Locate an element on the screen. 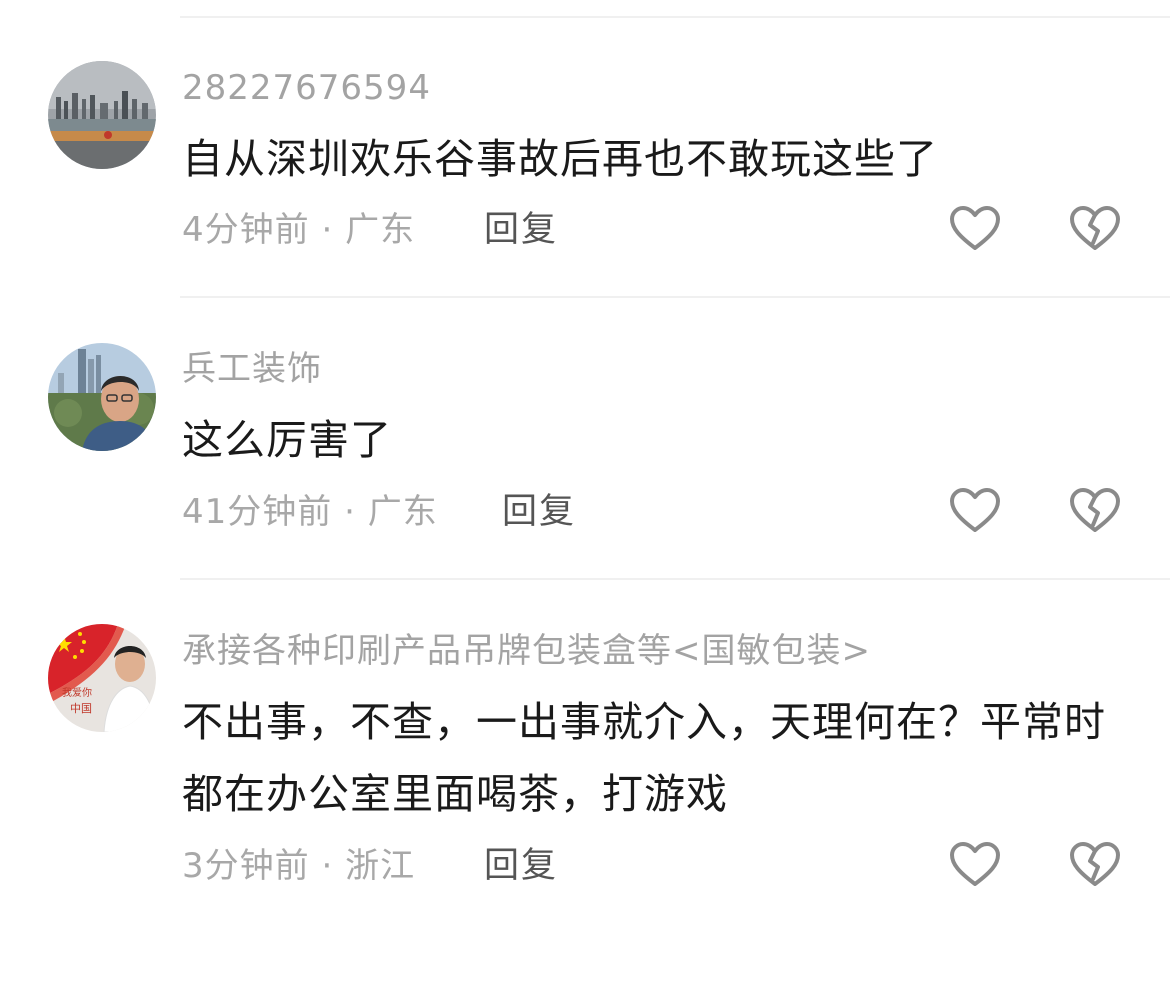  flag-portrait-avatar: 我爱你 中国 is located at coordinates (102, 678).